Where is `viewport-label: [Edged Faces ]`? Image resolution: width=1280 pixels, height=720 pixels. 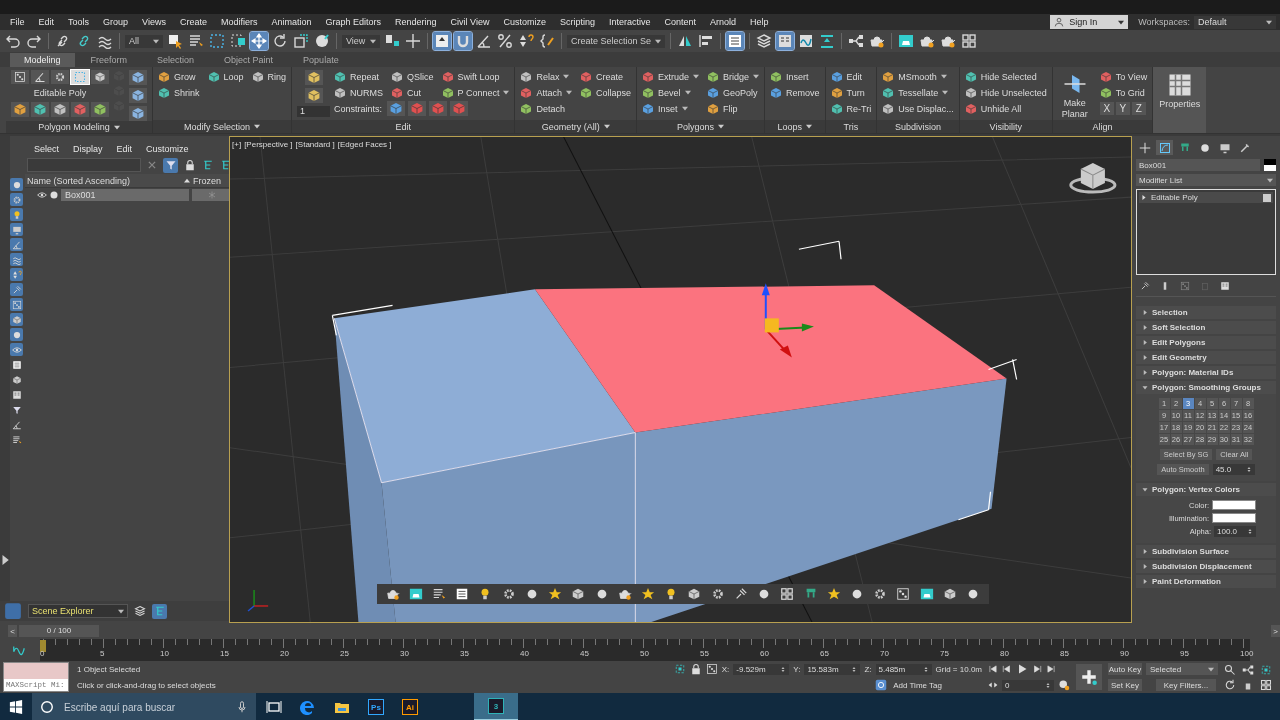
viewport-label: [Edged Faces ] is located at coordinates (364, 144).